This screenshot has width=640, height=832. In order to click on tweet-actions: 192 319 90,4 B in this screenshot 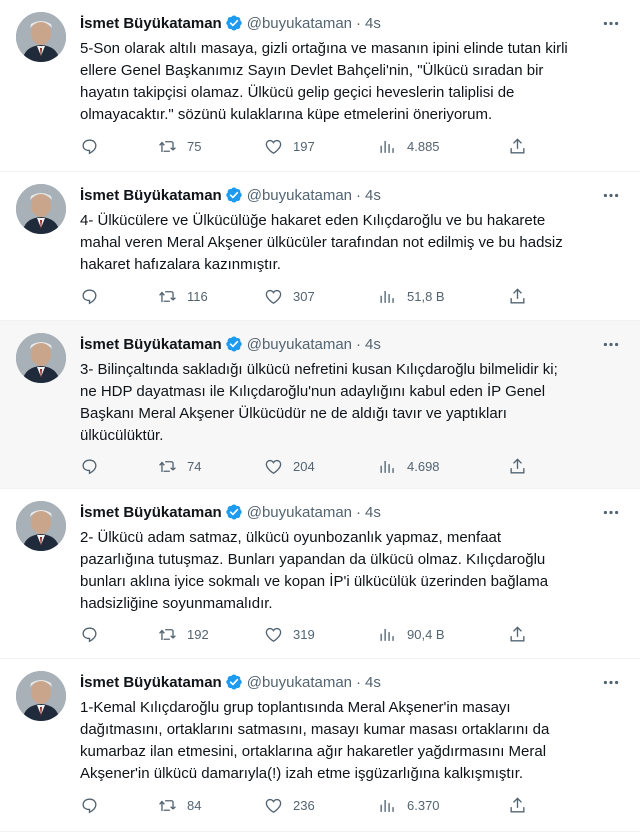, I will do `click(315, 634)`.